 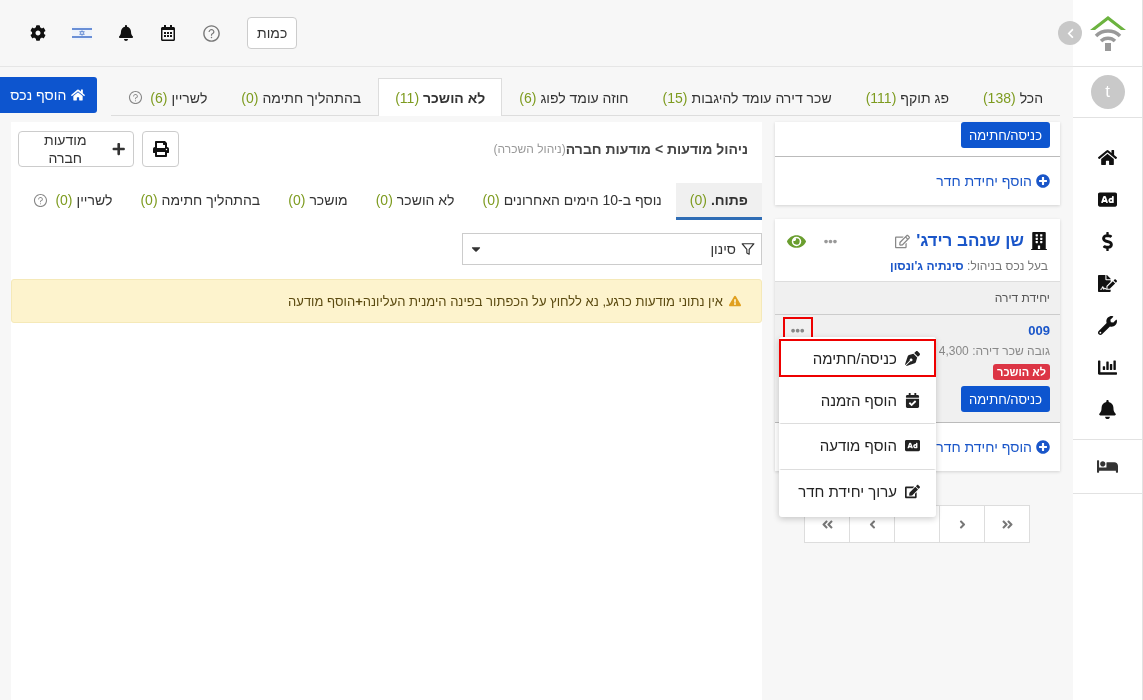 I want to click on breadcrumb-note: (ניהול השכרה), so click(x=529, y=149).